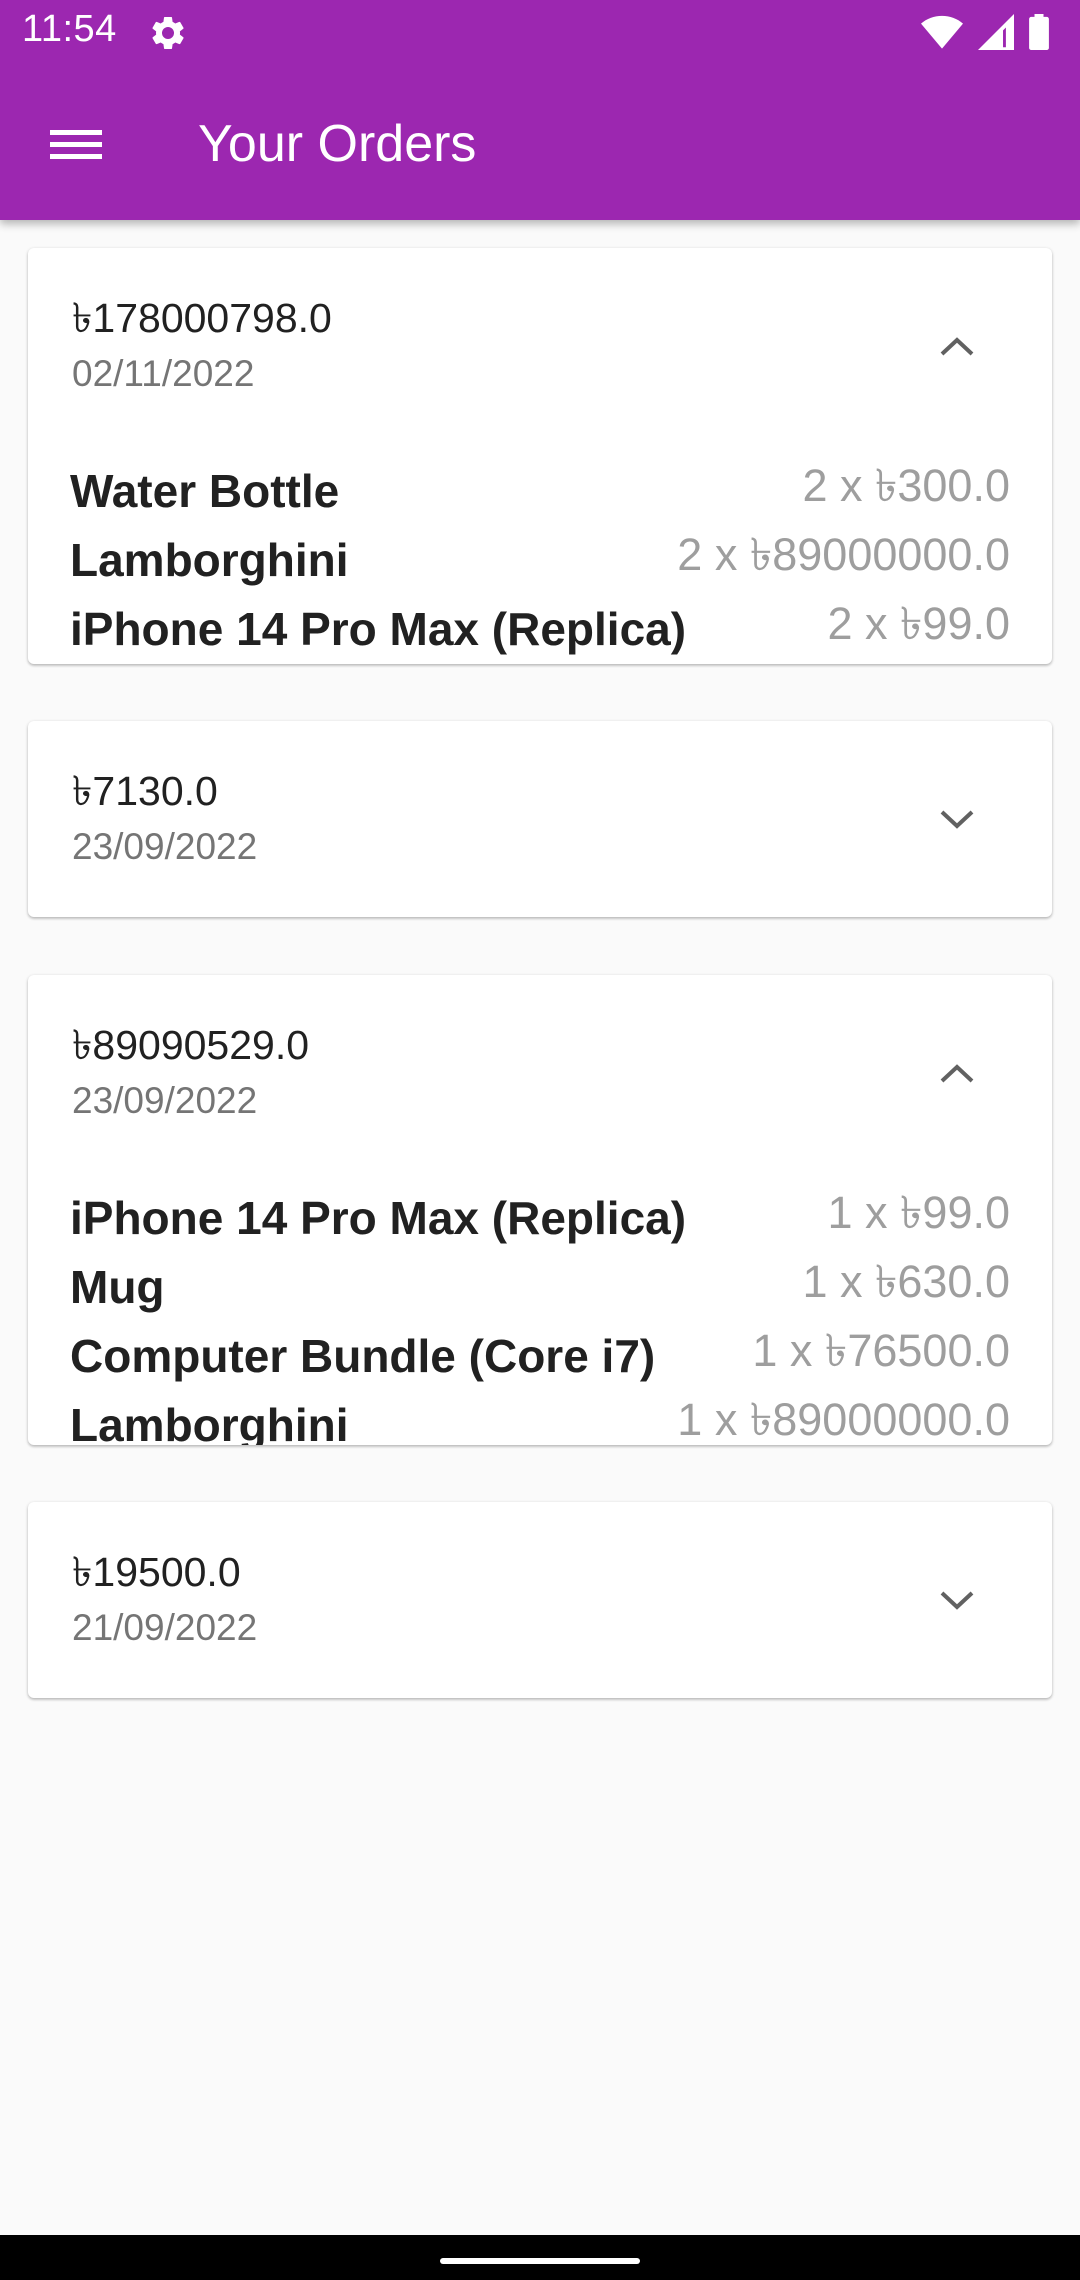  I want to click on signal-icon, so click(995, 32).